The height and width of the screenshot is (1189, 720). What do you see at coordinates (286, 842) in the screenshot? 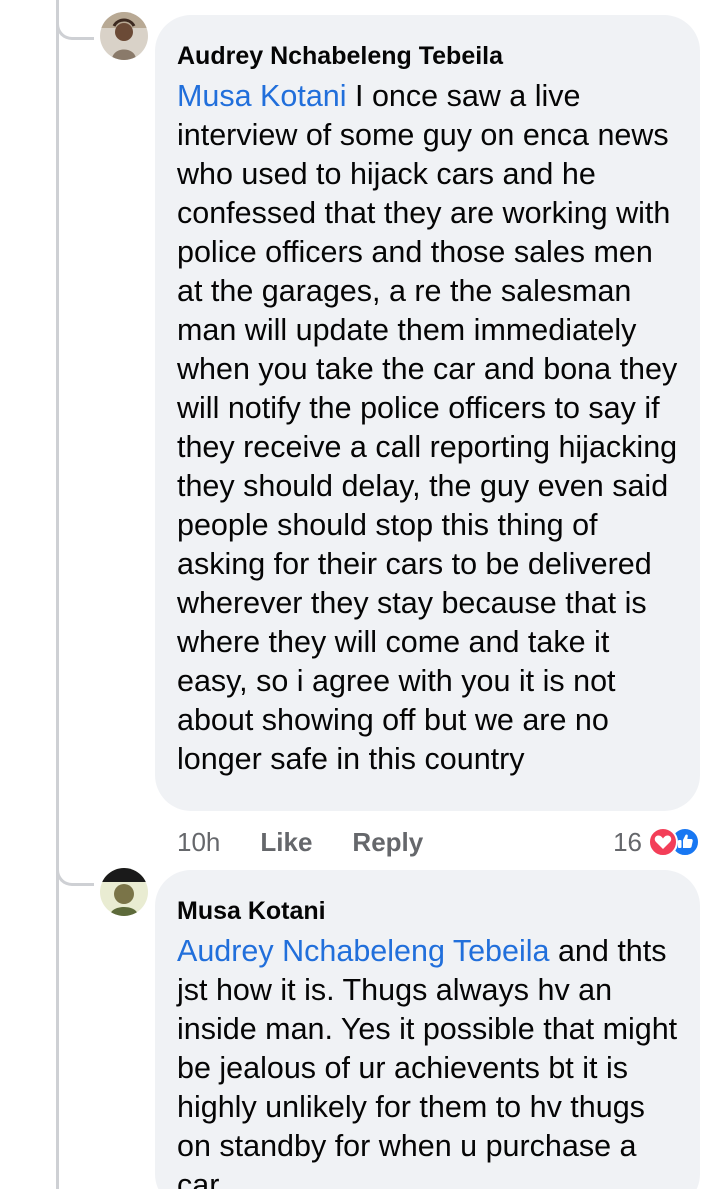
I see `like-button: Like` at bounding box center [286, 842].